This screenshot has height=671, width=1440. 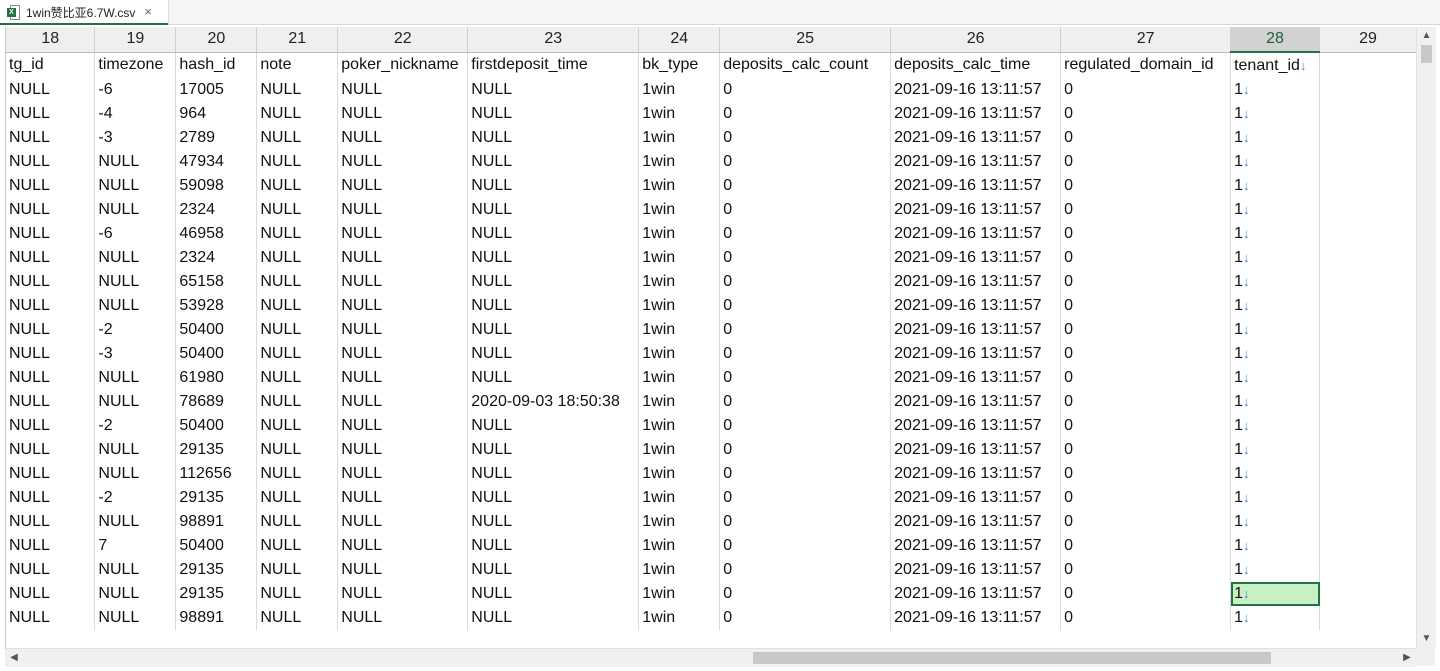 I want to click on scroll-right-icon: ▶, so click(x=1407, y=658).